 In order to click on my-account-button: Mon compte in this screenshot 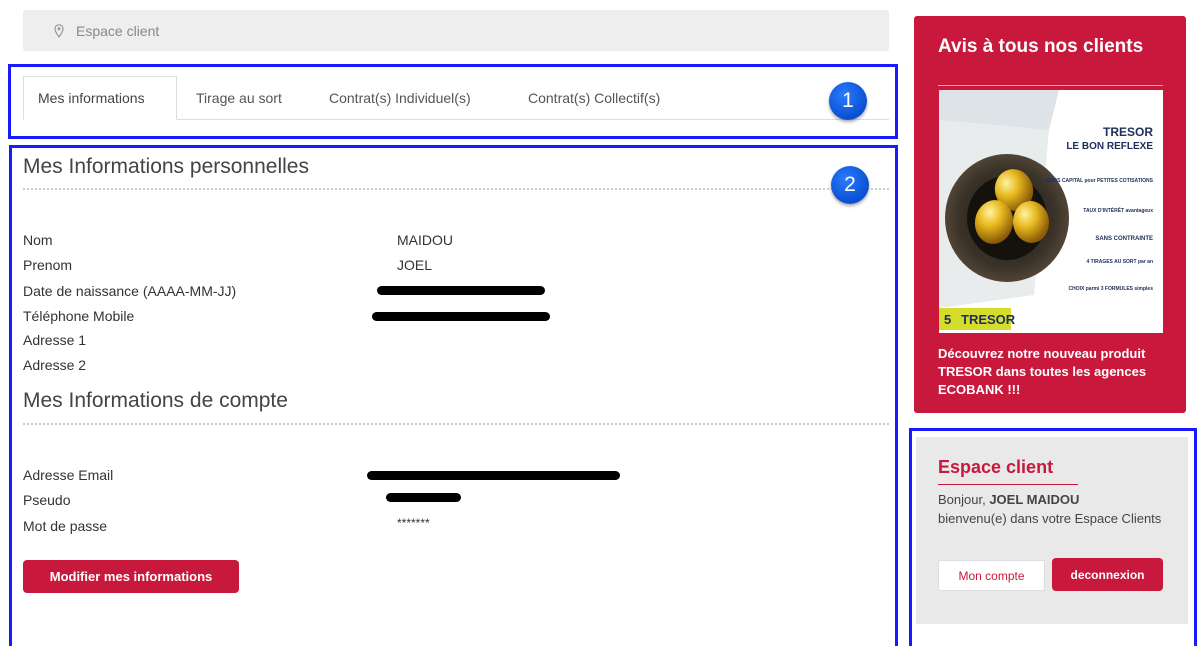, I will do `click(991, 575)`.